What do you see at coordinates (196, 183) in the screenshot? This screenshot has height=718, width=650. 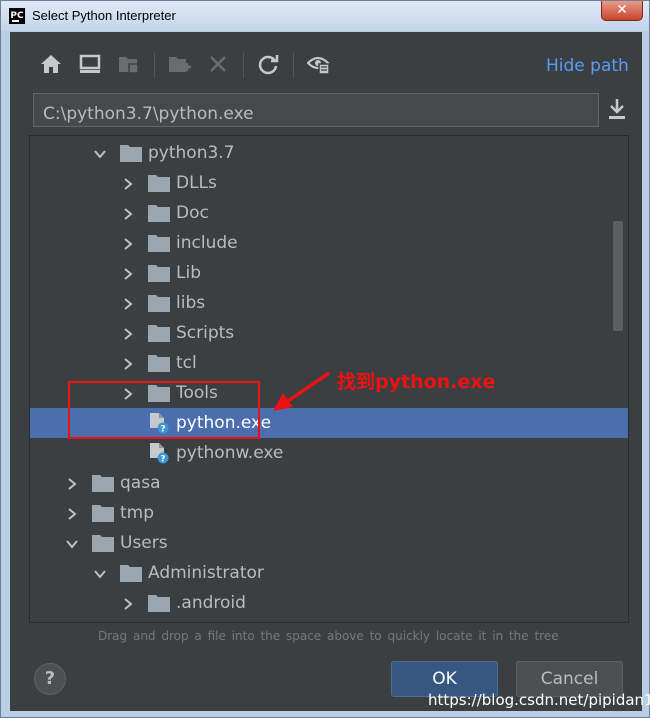 I see `tree-row-label: DLLs` at bounding box center [196, 183].